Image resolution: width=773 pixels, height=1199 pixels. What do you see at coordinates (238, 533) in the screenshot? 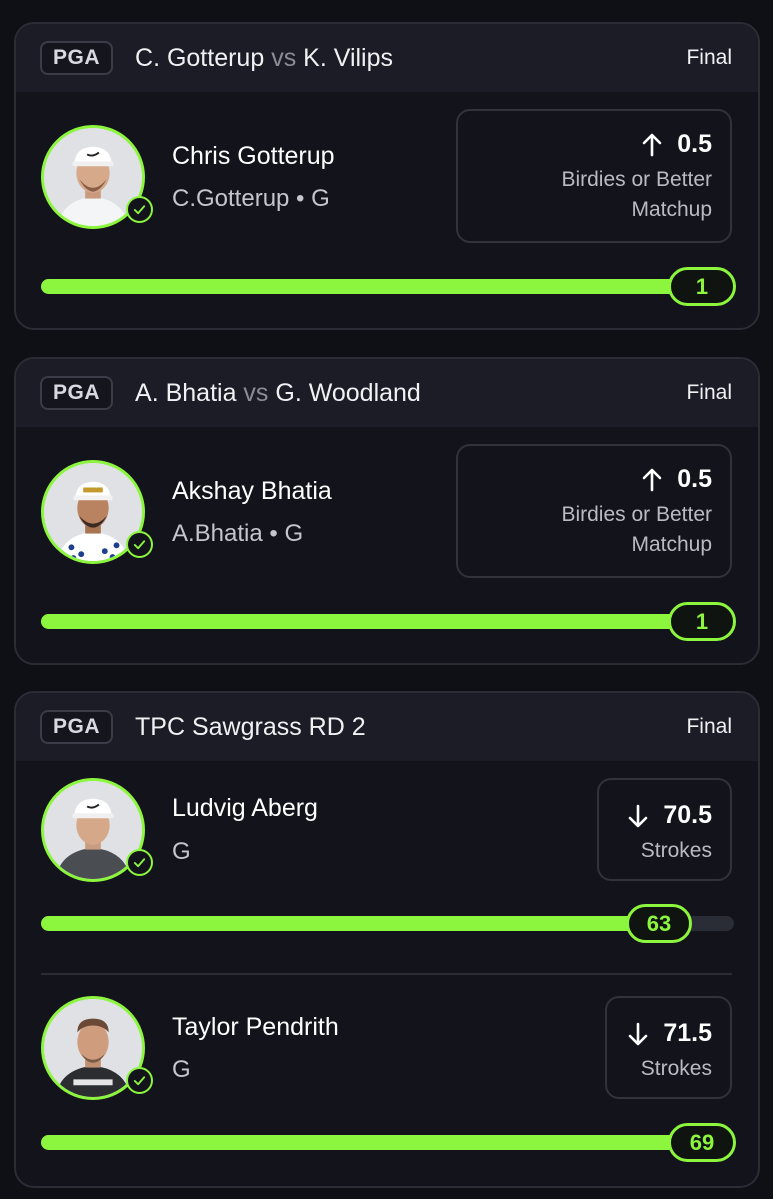
I see `player-team-position: A.Bhatia • G` at bounding box center [238, 533].